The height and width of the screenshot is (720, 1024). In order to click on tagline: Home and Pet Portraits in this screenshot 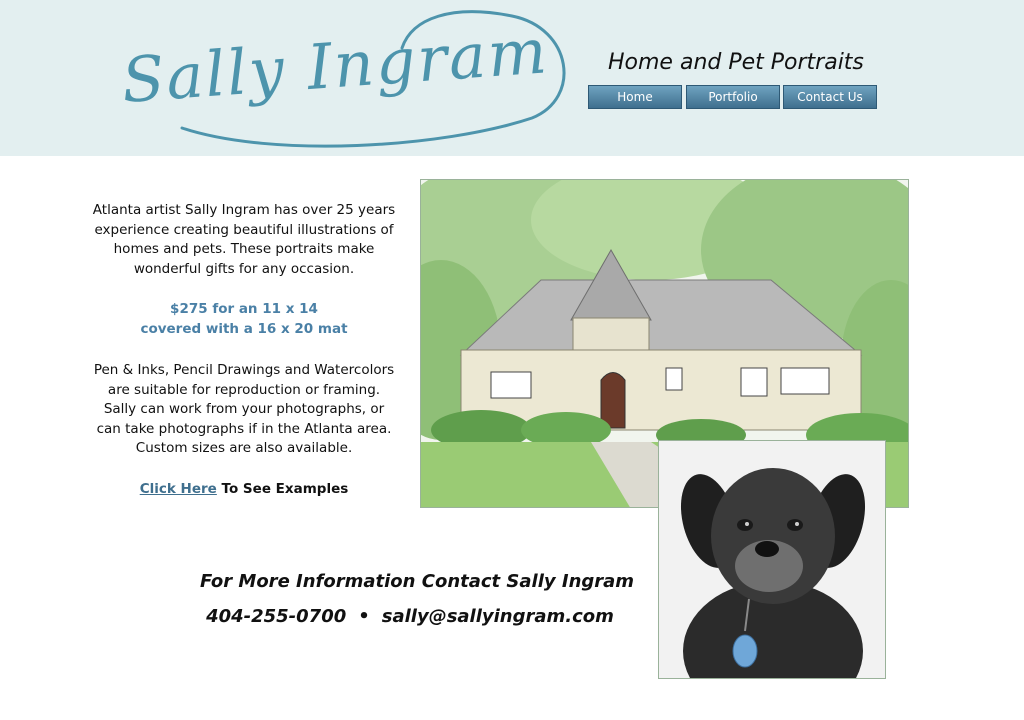, I will do `click(736, 62)`.